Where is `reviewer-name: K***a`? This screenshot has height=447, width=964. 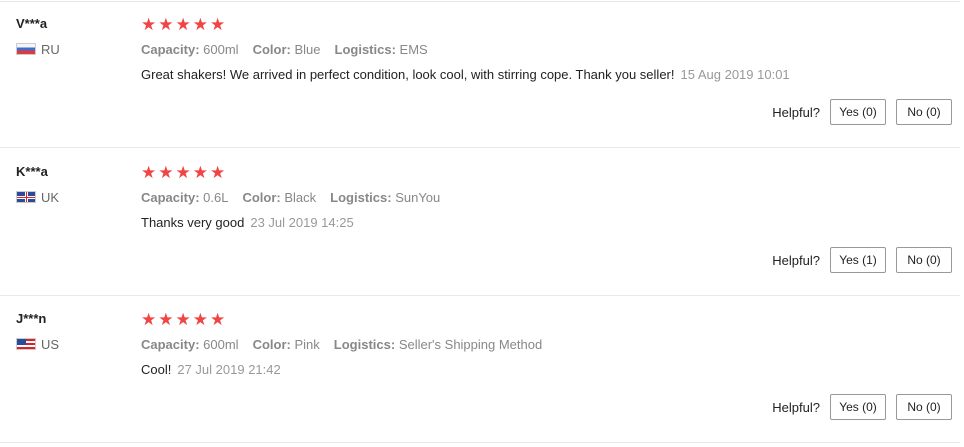 reviewer-name: K***a is located at coordinates (32, 171).